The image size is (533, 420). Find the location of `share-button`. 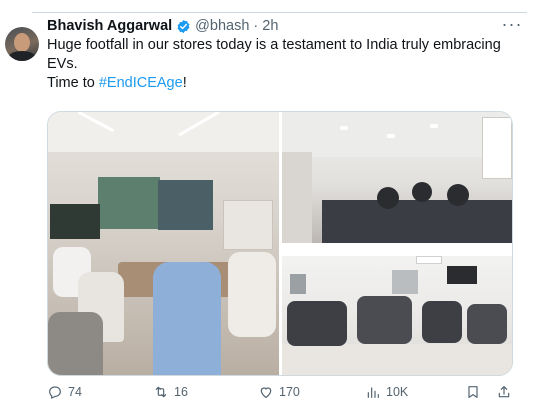

share-button is located at coordinates (506, 392).